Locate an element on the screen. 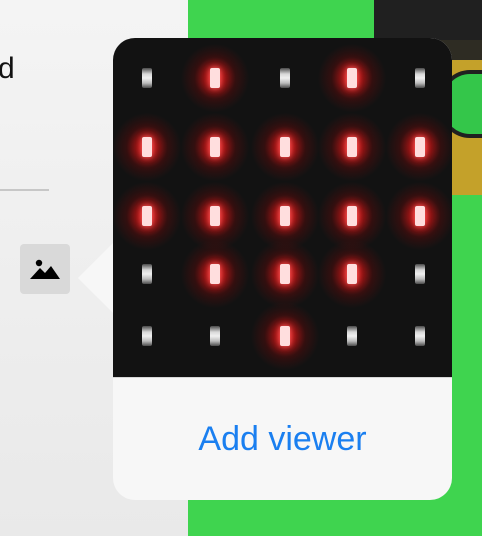 This screenshot has width=482, height=536. divider is located at coordinates (24, 190).